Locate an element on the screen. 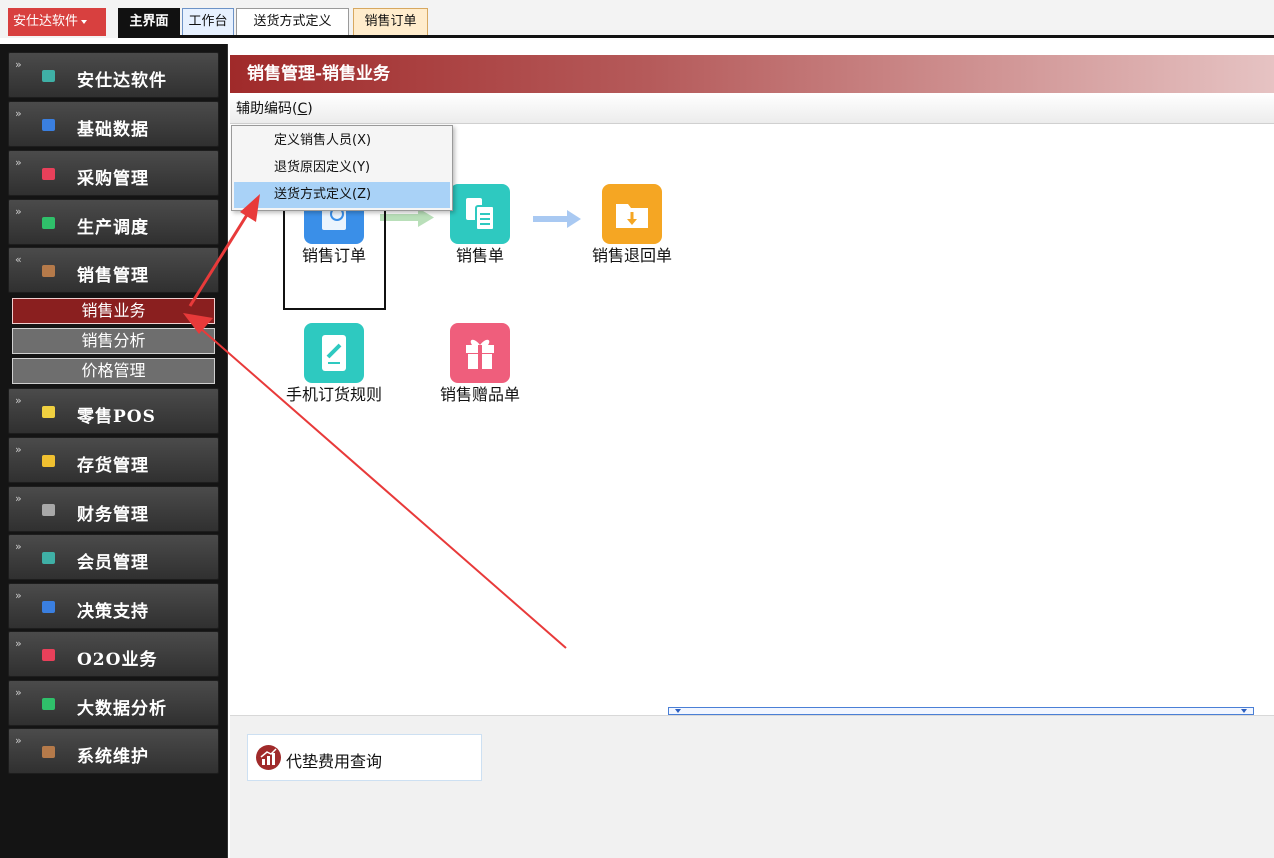 This screenshot has height=858, width=1274. auxiliary-code-dropdown: 定义销售人员(X) 退货原因定义(Y) 送货方式定义(Z) is located at coordinates (342, 168).